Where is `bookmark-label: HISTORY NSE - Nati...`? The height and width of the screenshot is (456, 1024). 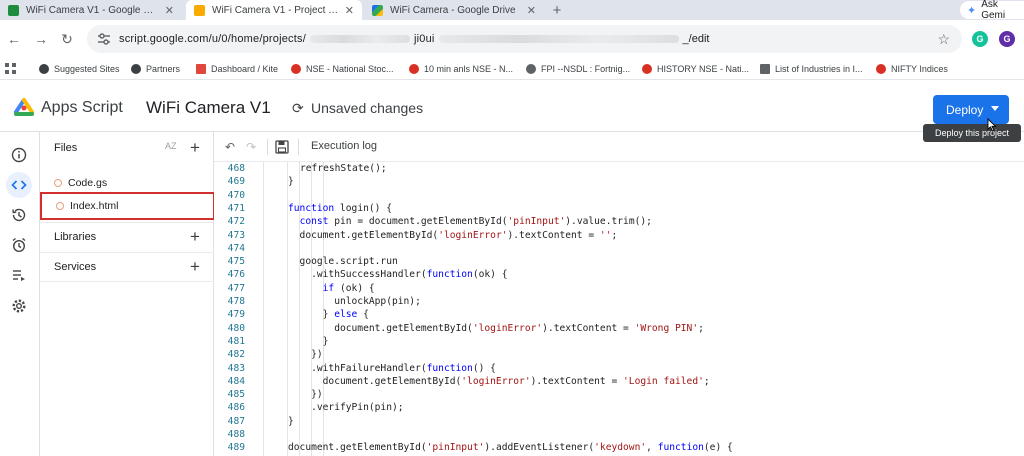 bookmark-label: HISTORY NSE - Nati... is located at coordinates (703, 69).